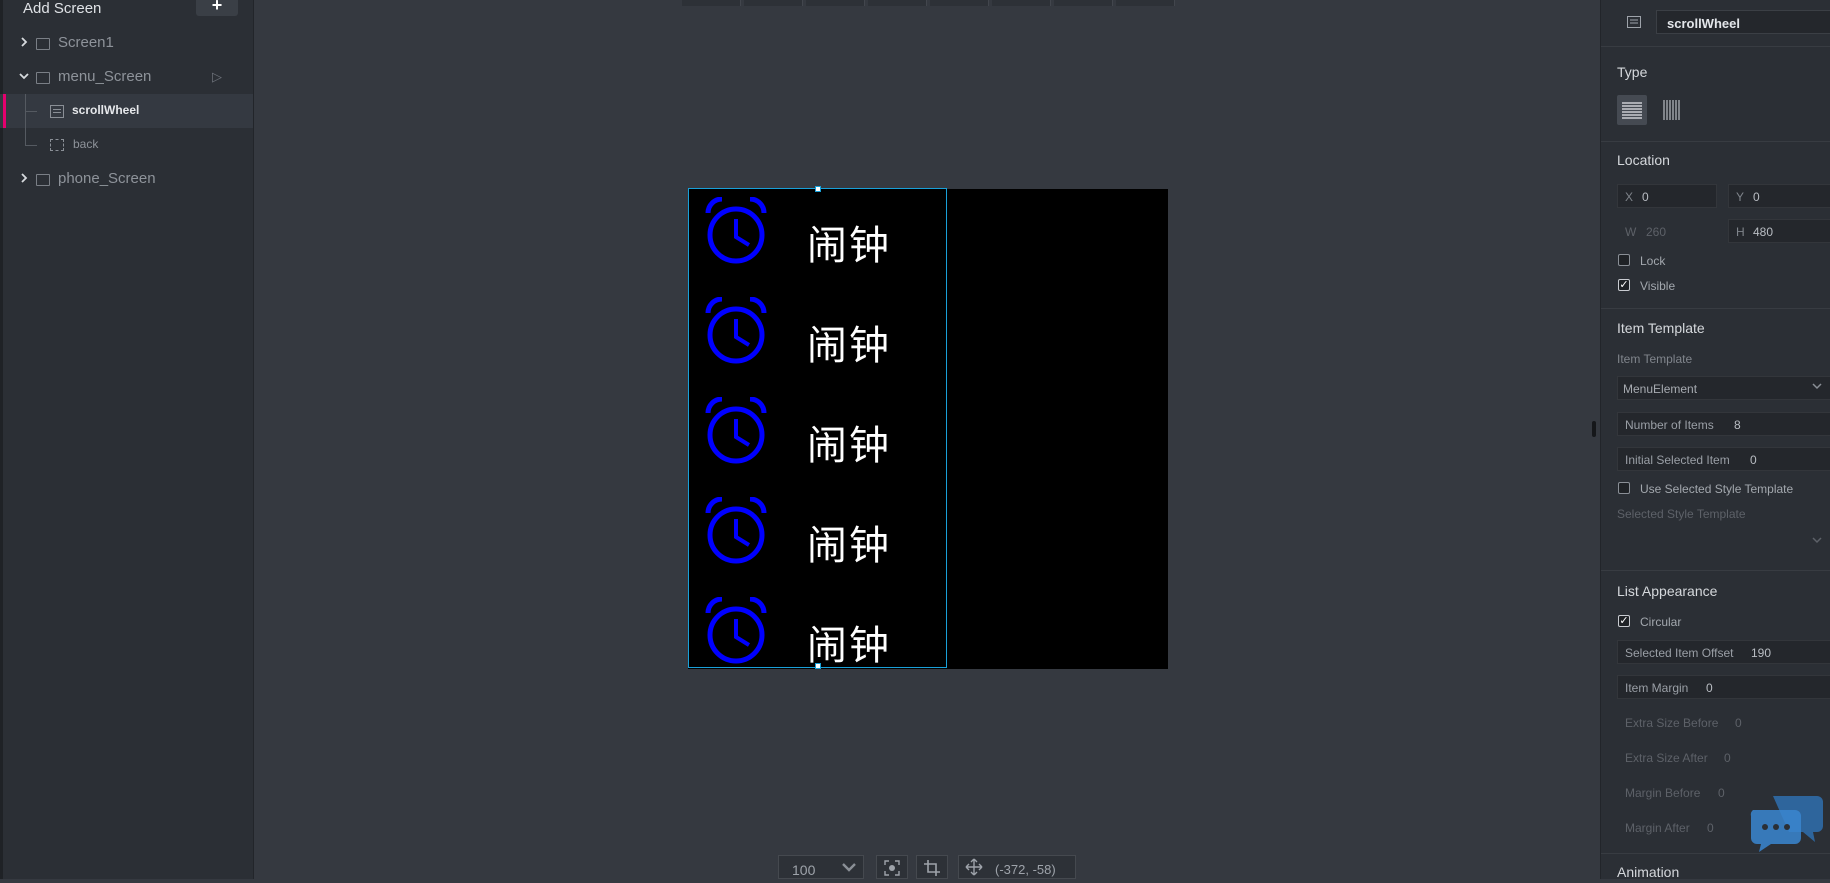 The image size is (1830, 883). What do you see at coordinates (1661, 328) in the screenshot?
I see `item-template-section-title: Item Template` at bounding box center [1661, 328].